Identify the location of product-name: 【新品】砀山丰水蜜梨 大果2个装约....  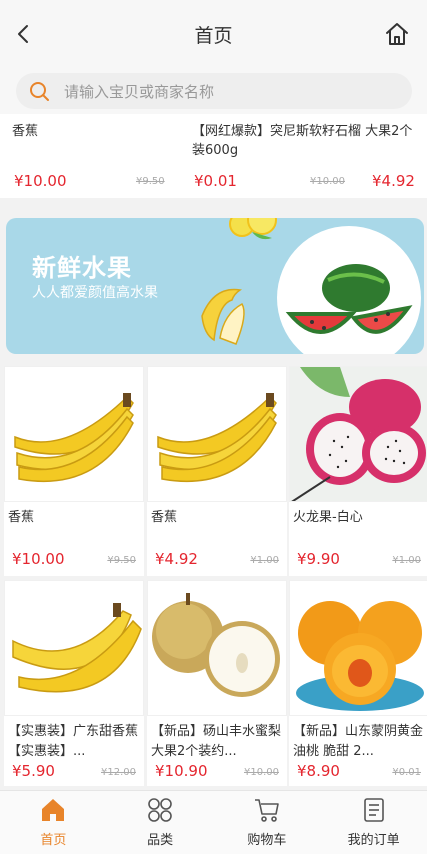
(216, 741).